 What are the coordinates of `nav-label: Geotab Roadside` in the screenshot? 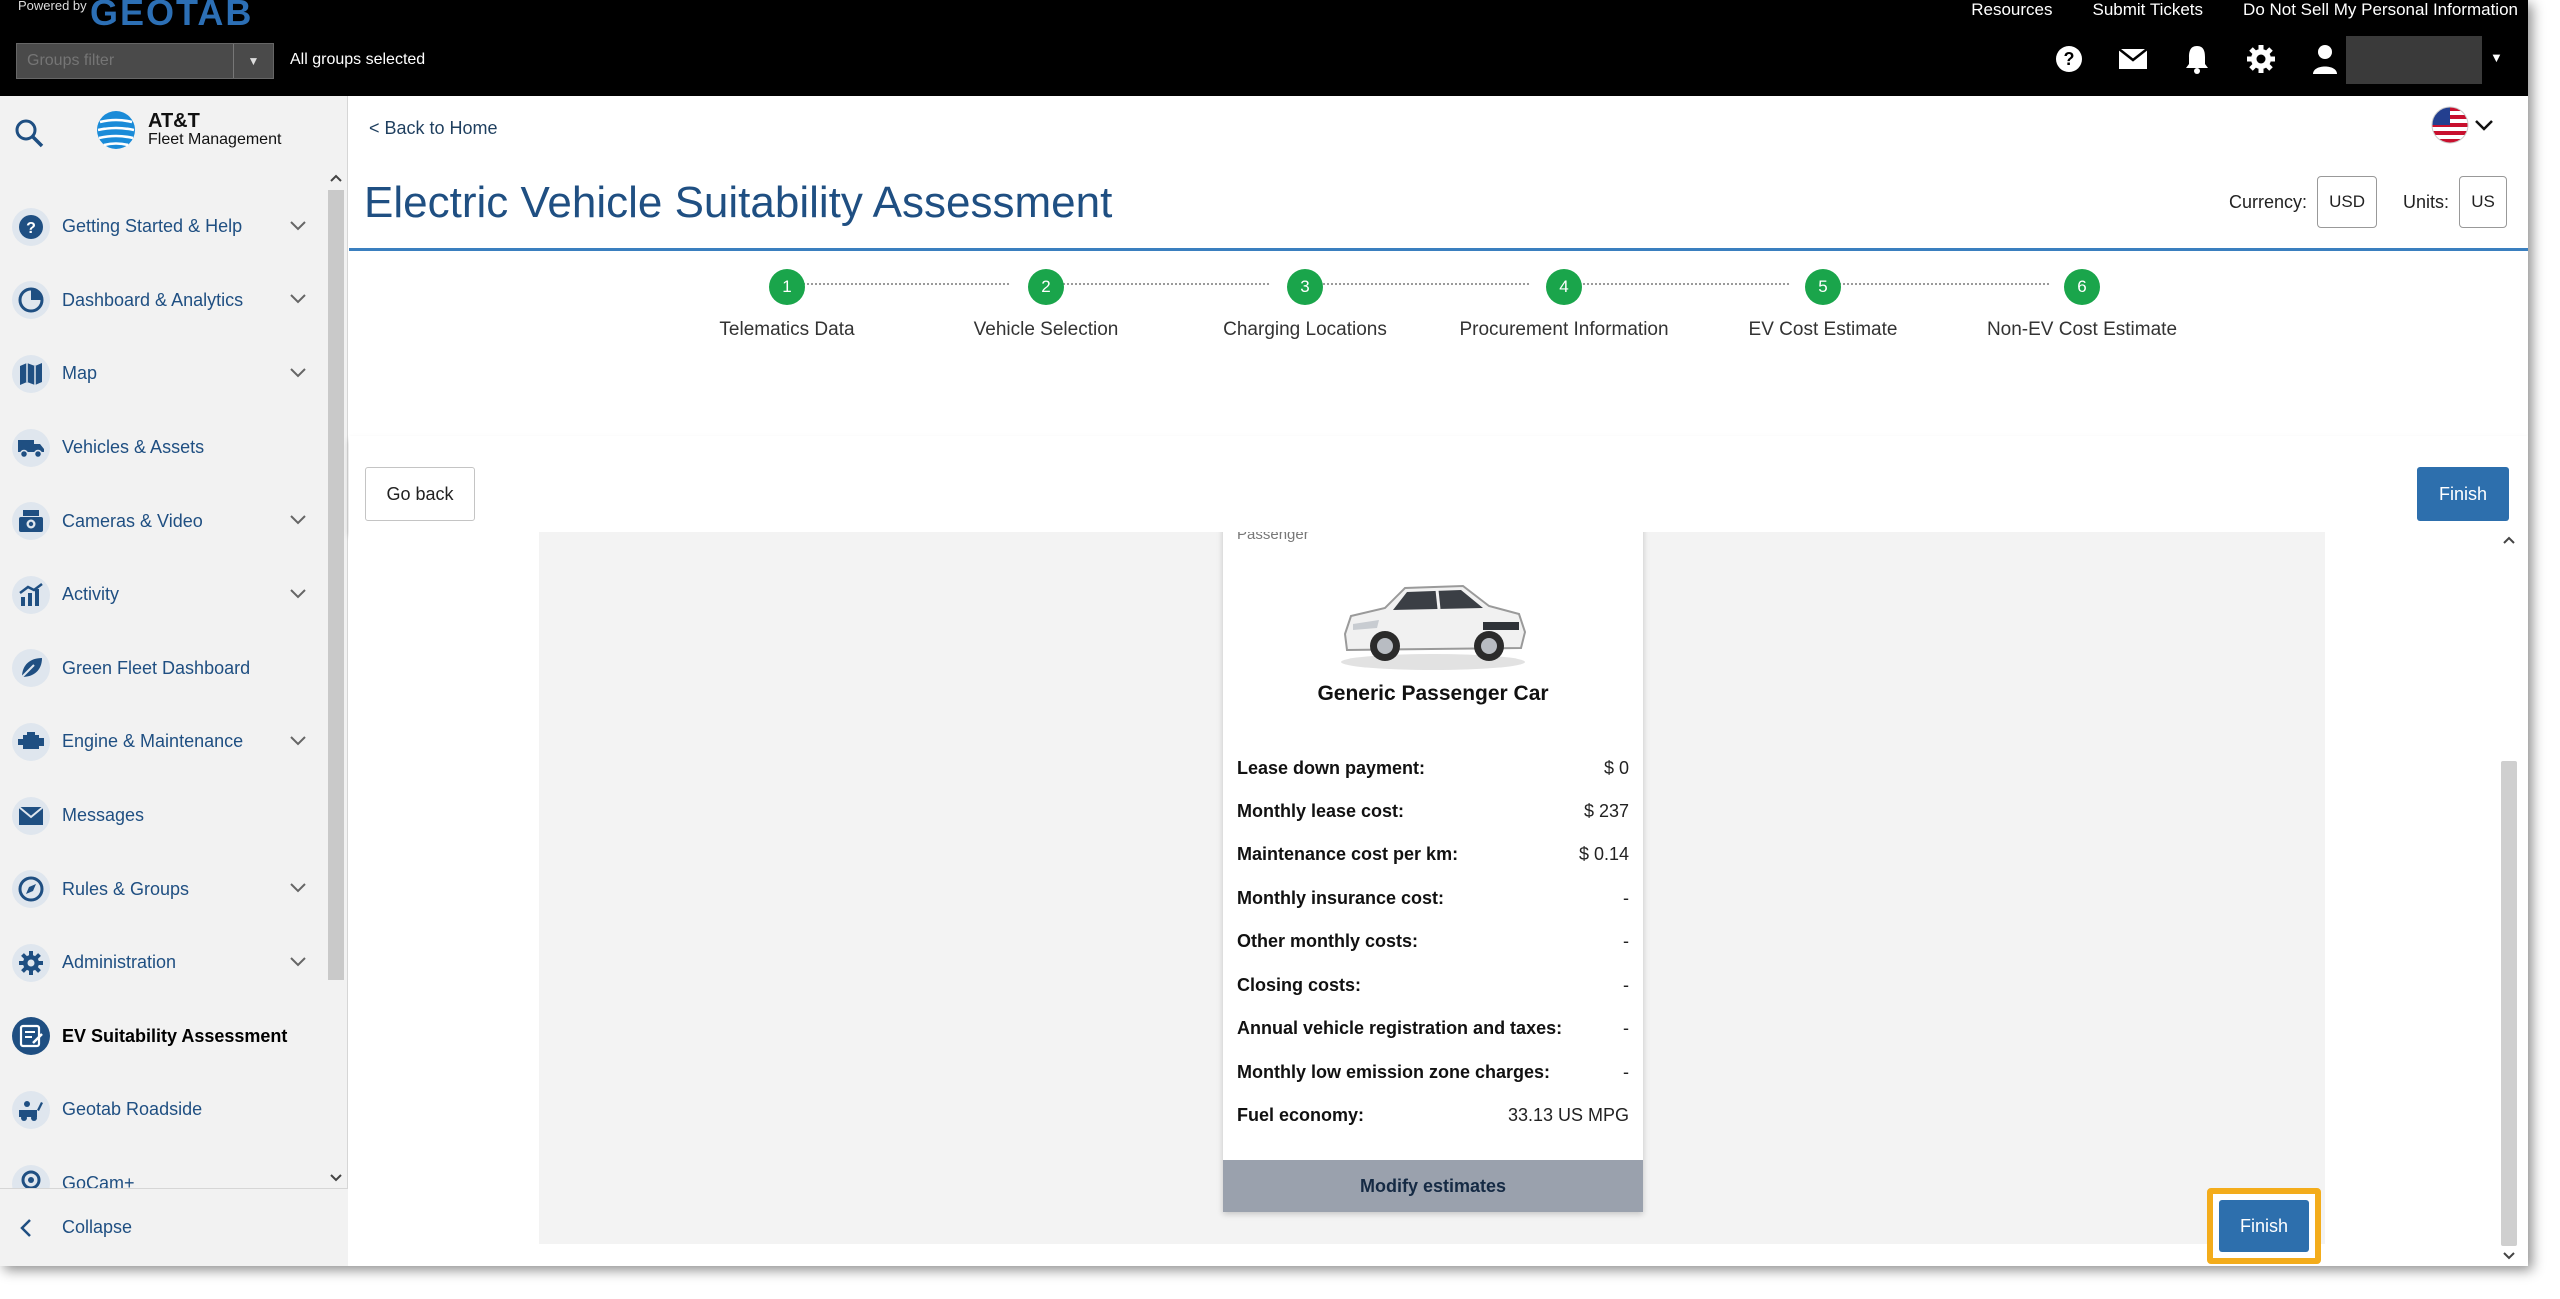 It's located at (132, 1109).